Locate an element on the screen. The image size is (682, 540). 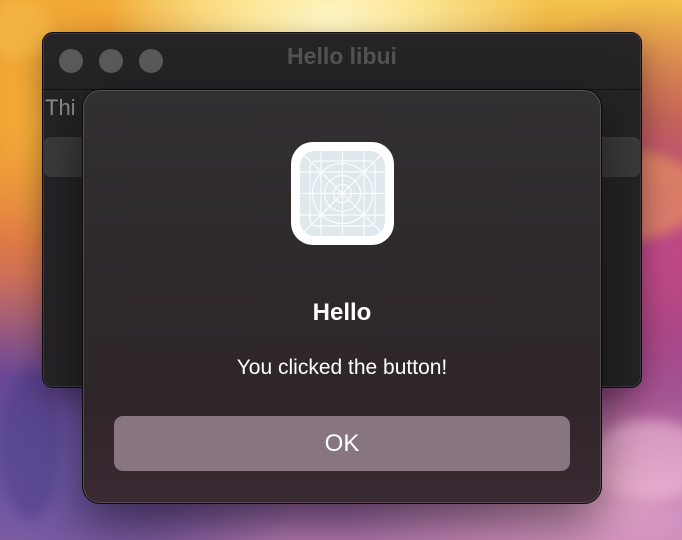
window-label: Thi is located at coordinates (60, 107).